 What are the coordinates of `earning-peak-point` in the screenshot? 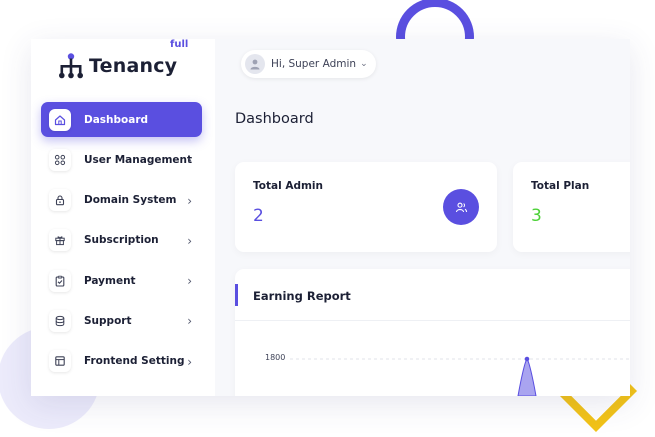 It's located at (527, 359).